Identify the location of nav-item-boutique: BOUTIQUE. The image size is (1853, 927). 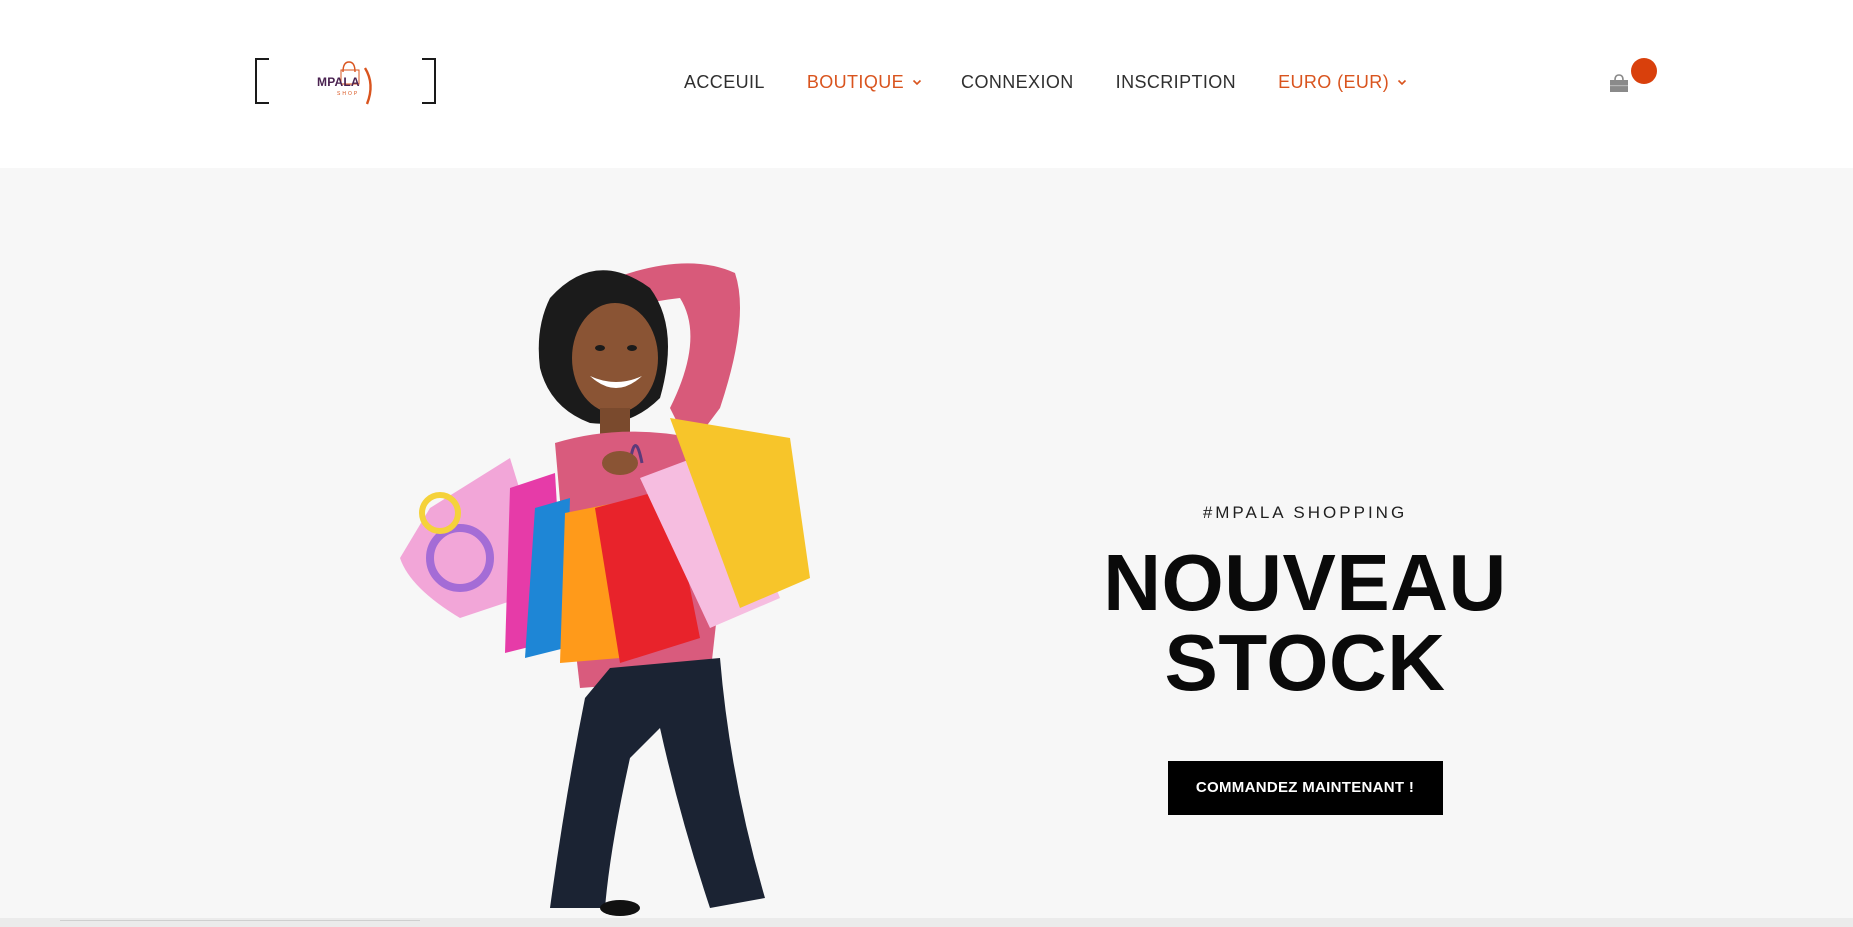
(865, 82).